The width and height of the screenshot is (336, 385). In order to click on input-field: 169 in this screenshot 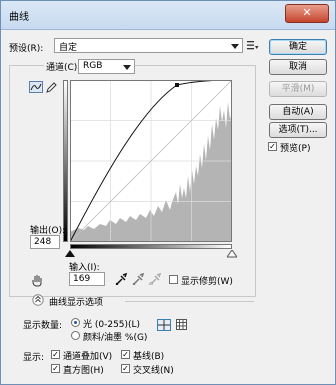, I will do `click(87, 279)`.